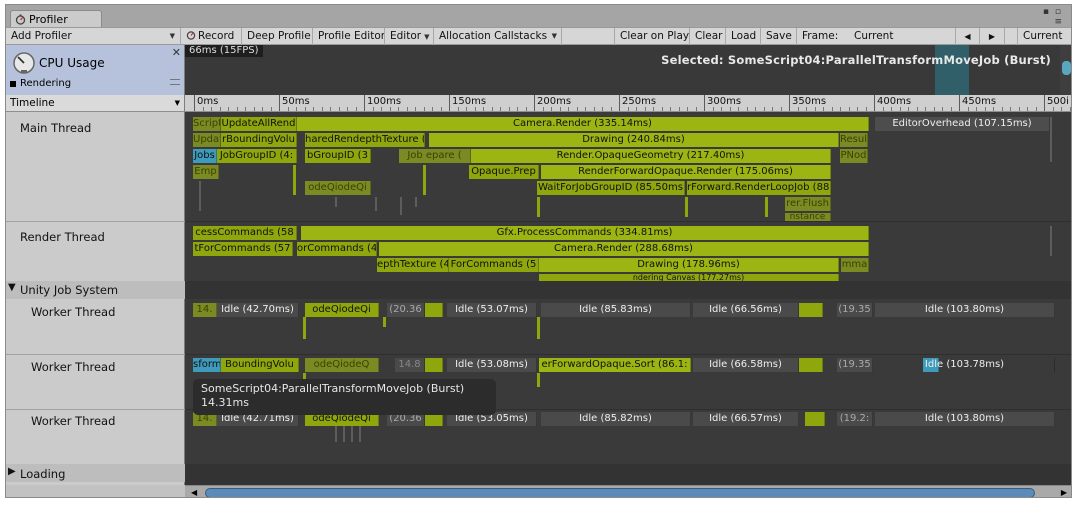  Describe the element at coordinates (245, 233) in the screenshot. I see `sample-block: cessCommands (58` at that location.